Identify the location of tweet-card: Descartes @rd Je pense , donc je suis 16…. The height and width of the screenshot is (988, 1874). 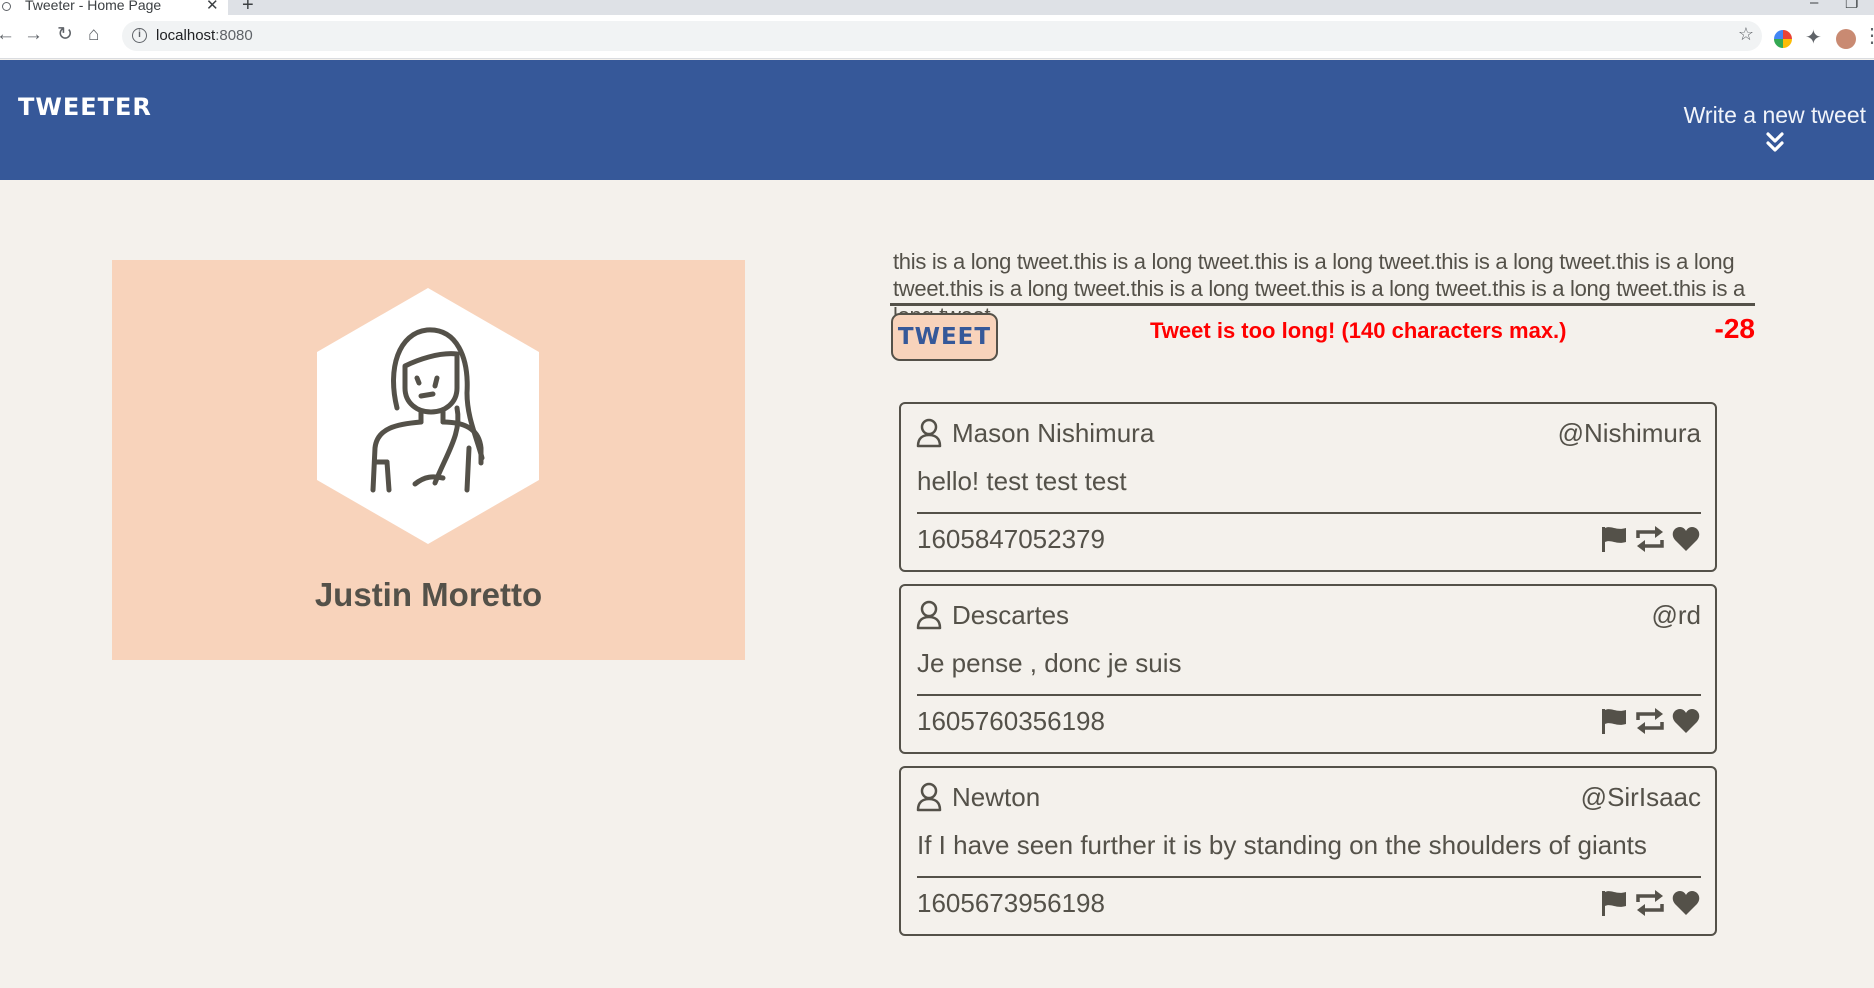
(1308, 669).